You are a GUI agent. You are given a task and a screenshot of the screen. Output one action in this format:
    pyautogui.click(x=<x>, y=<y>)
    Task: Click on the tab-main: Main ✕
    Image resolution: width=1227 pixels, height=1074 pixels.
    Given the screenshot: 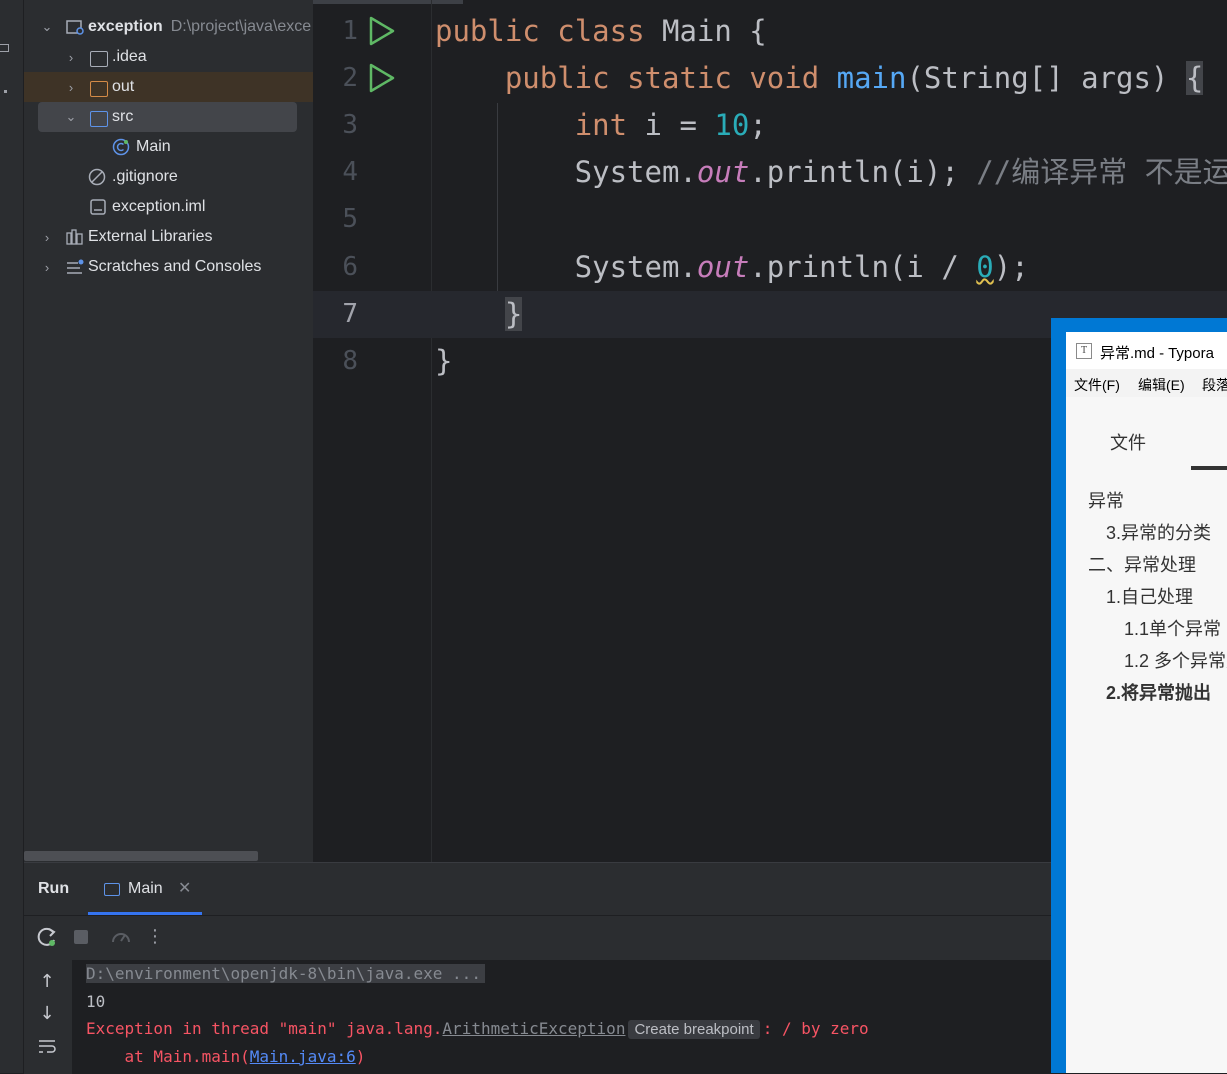 What is the action you would take?
    pyautogui.click(x=145, y=889)
    